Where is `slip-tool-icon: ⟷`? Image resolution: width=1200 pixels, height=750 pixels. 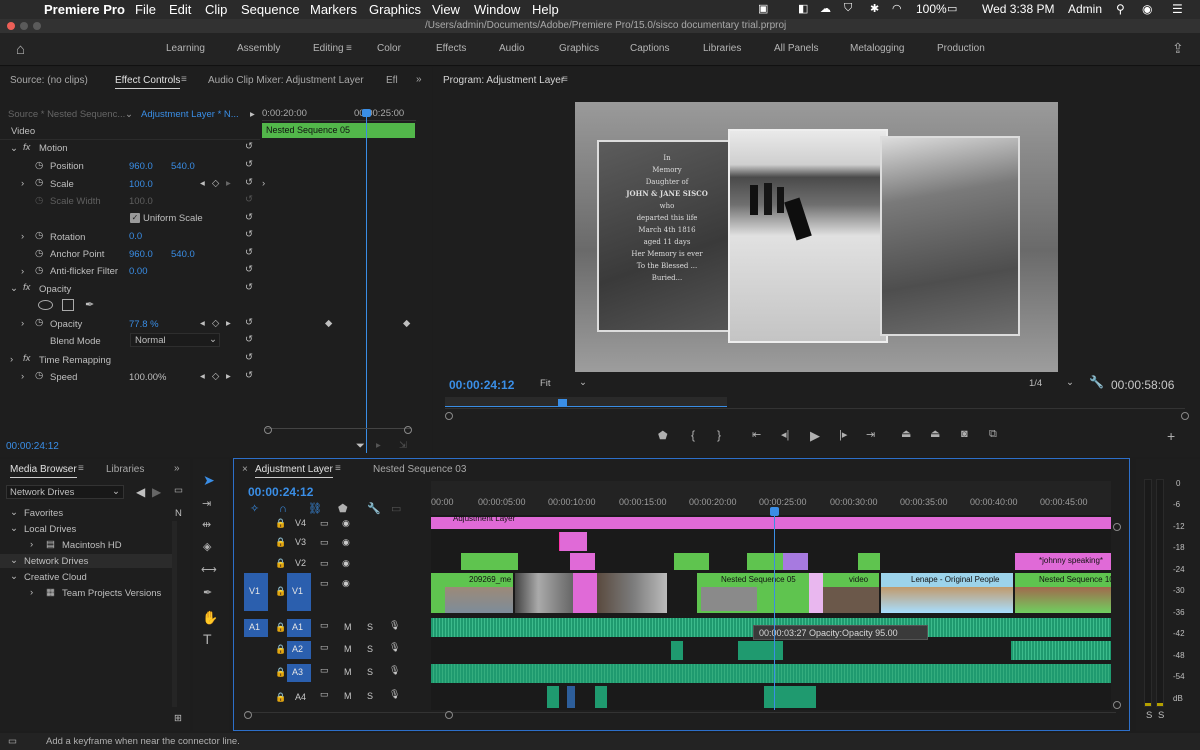 slip-tool-icon: ⟷ is located at coordinates (209, 570).